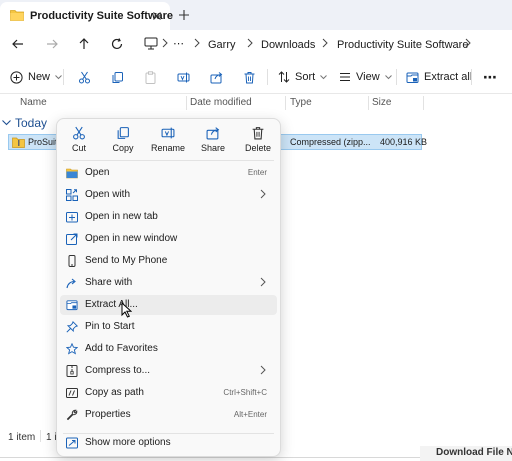 This screenshot has width=512, height=461. Describe the element at coordinates (381, 102) in the screenshot. I see `column-size: Size` at that location.